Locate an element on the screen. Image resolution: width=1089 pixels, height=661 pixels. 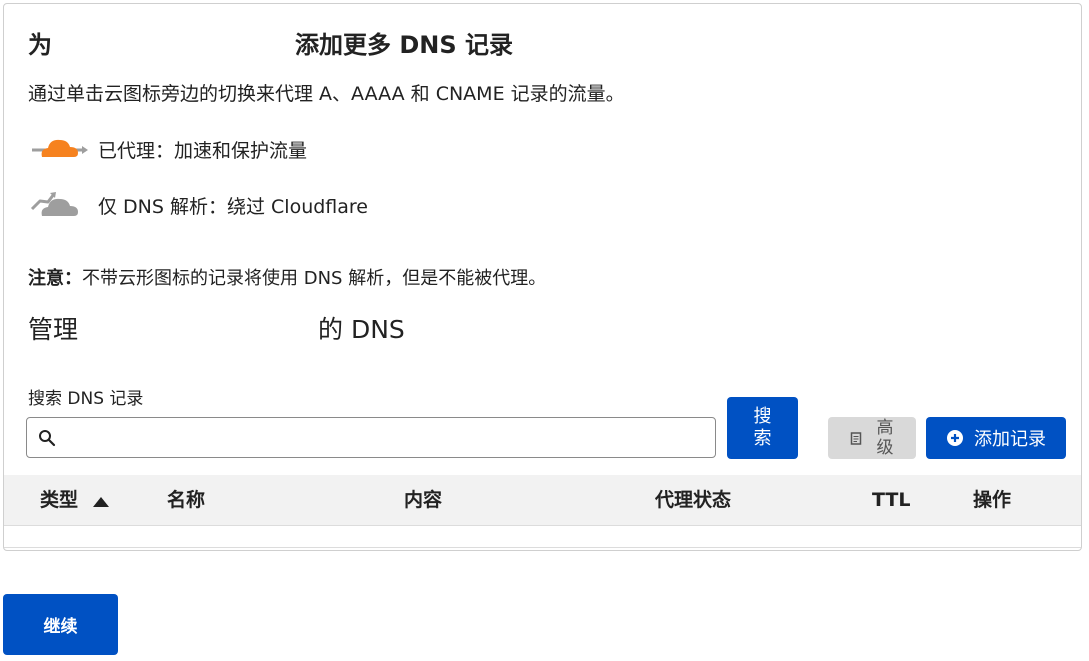
proxy-description: 通过单击云图标旁边的切换来代理 A、AAAA 和 CNAME 记录的流量。 is located at coordinates (326, 94).